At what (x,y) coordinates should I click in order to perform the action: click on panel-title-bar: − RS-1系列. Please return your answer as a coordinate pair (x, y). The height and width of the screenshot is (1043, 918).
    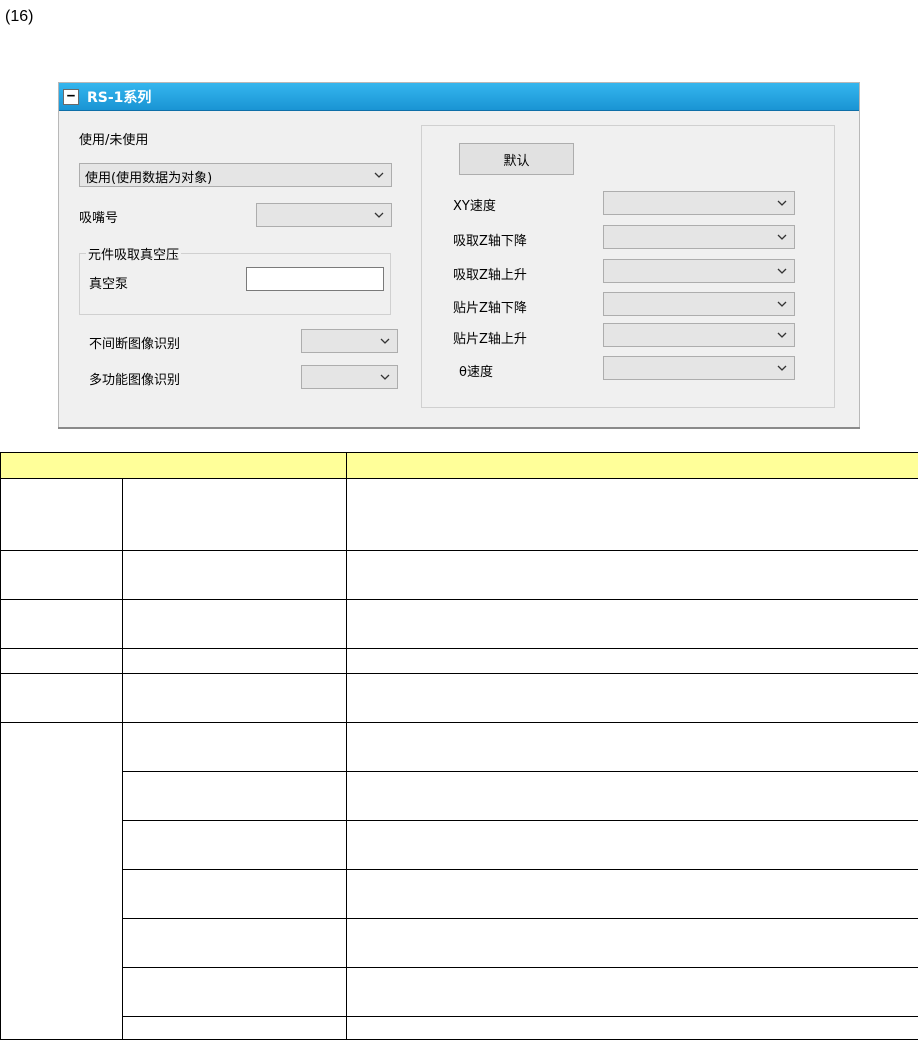
    Looking at the image, I should click on (459, 97).